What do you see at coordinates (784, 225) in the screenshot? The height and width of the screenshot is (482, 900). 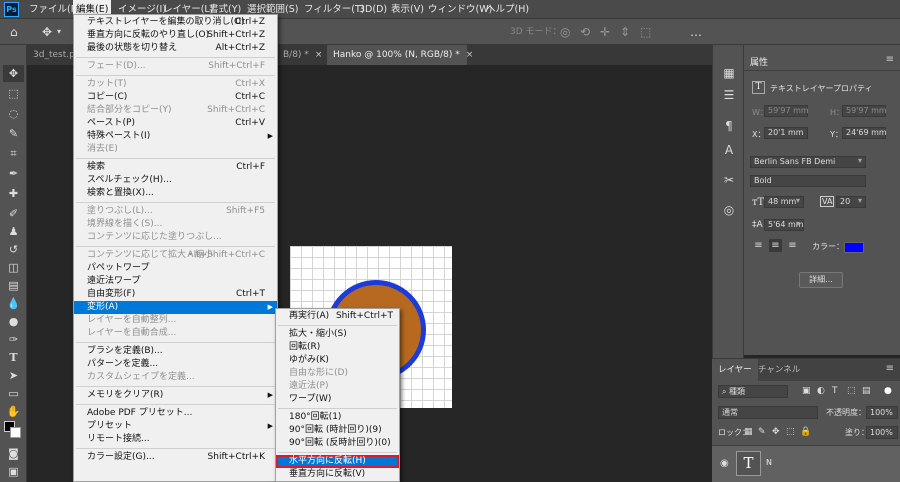 I see `leading-field: 5'64 mm ▾` at bounding box center [784, 225].